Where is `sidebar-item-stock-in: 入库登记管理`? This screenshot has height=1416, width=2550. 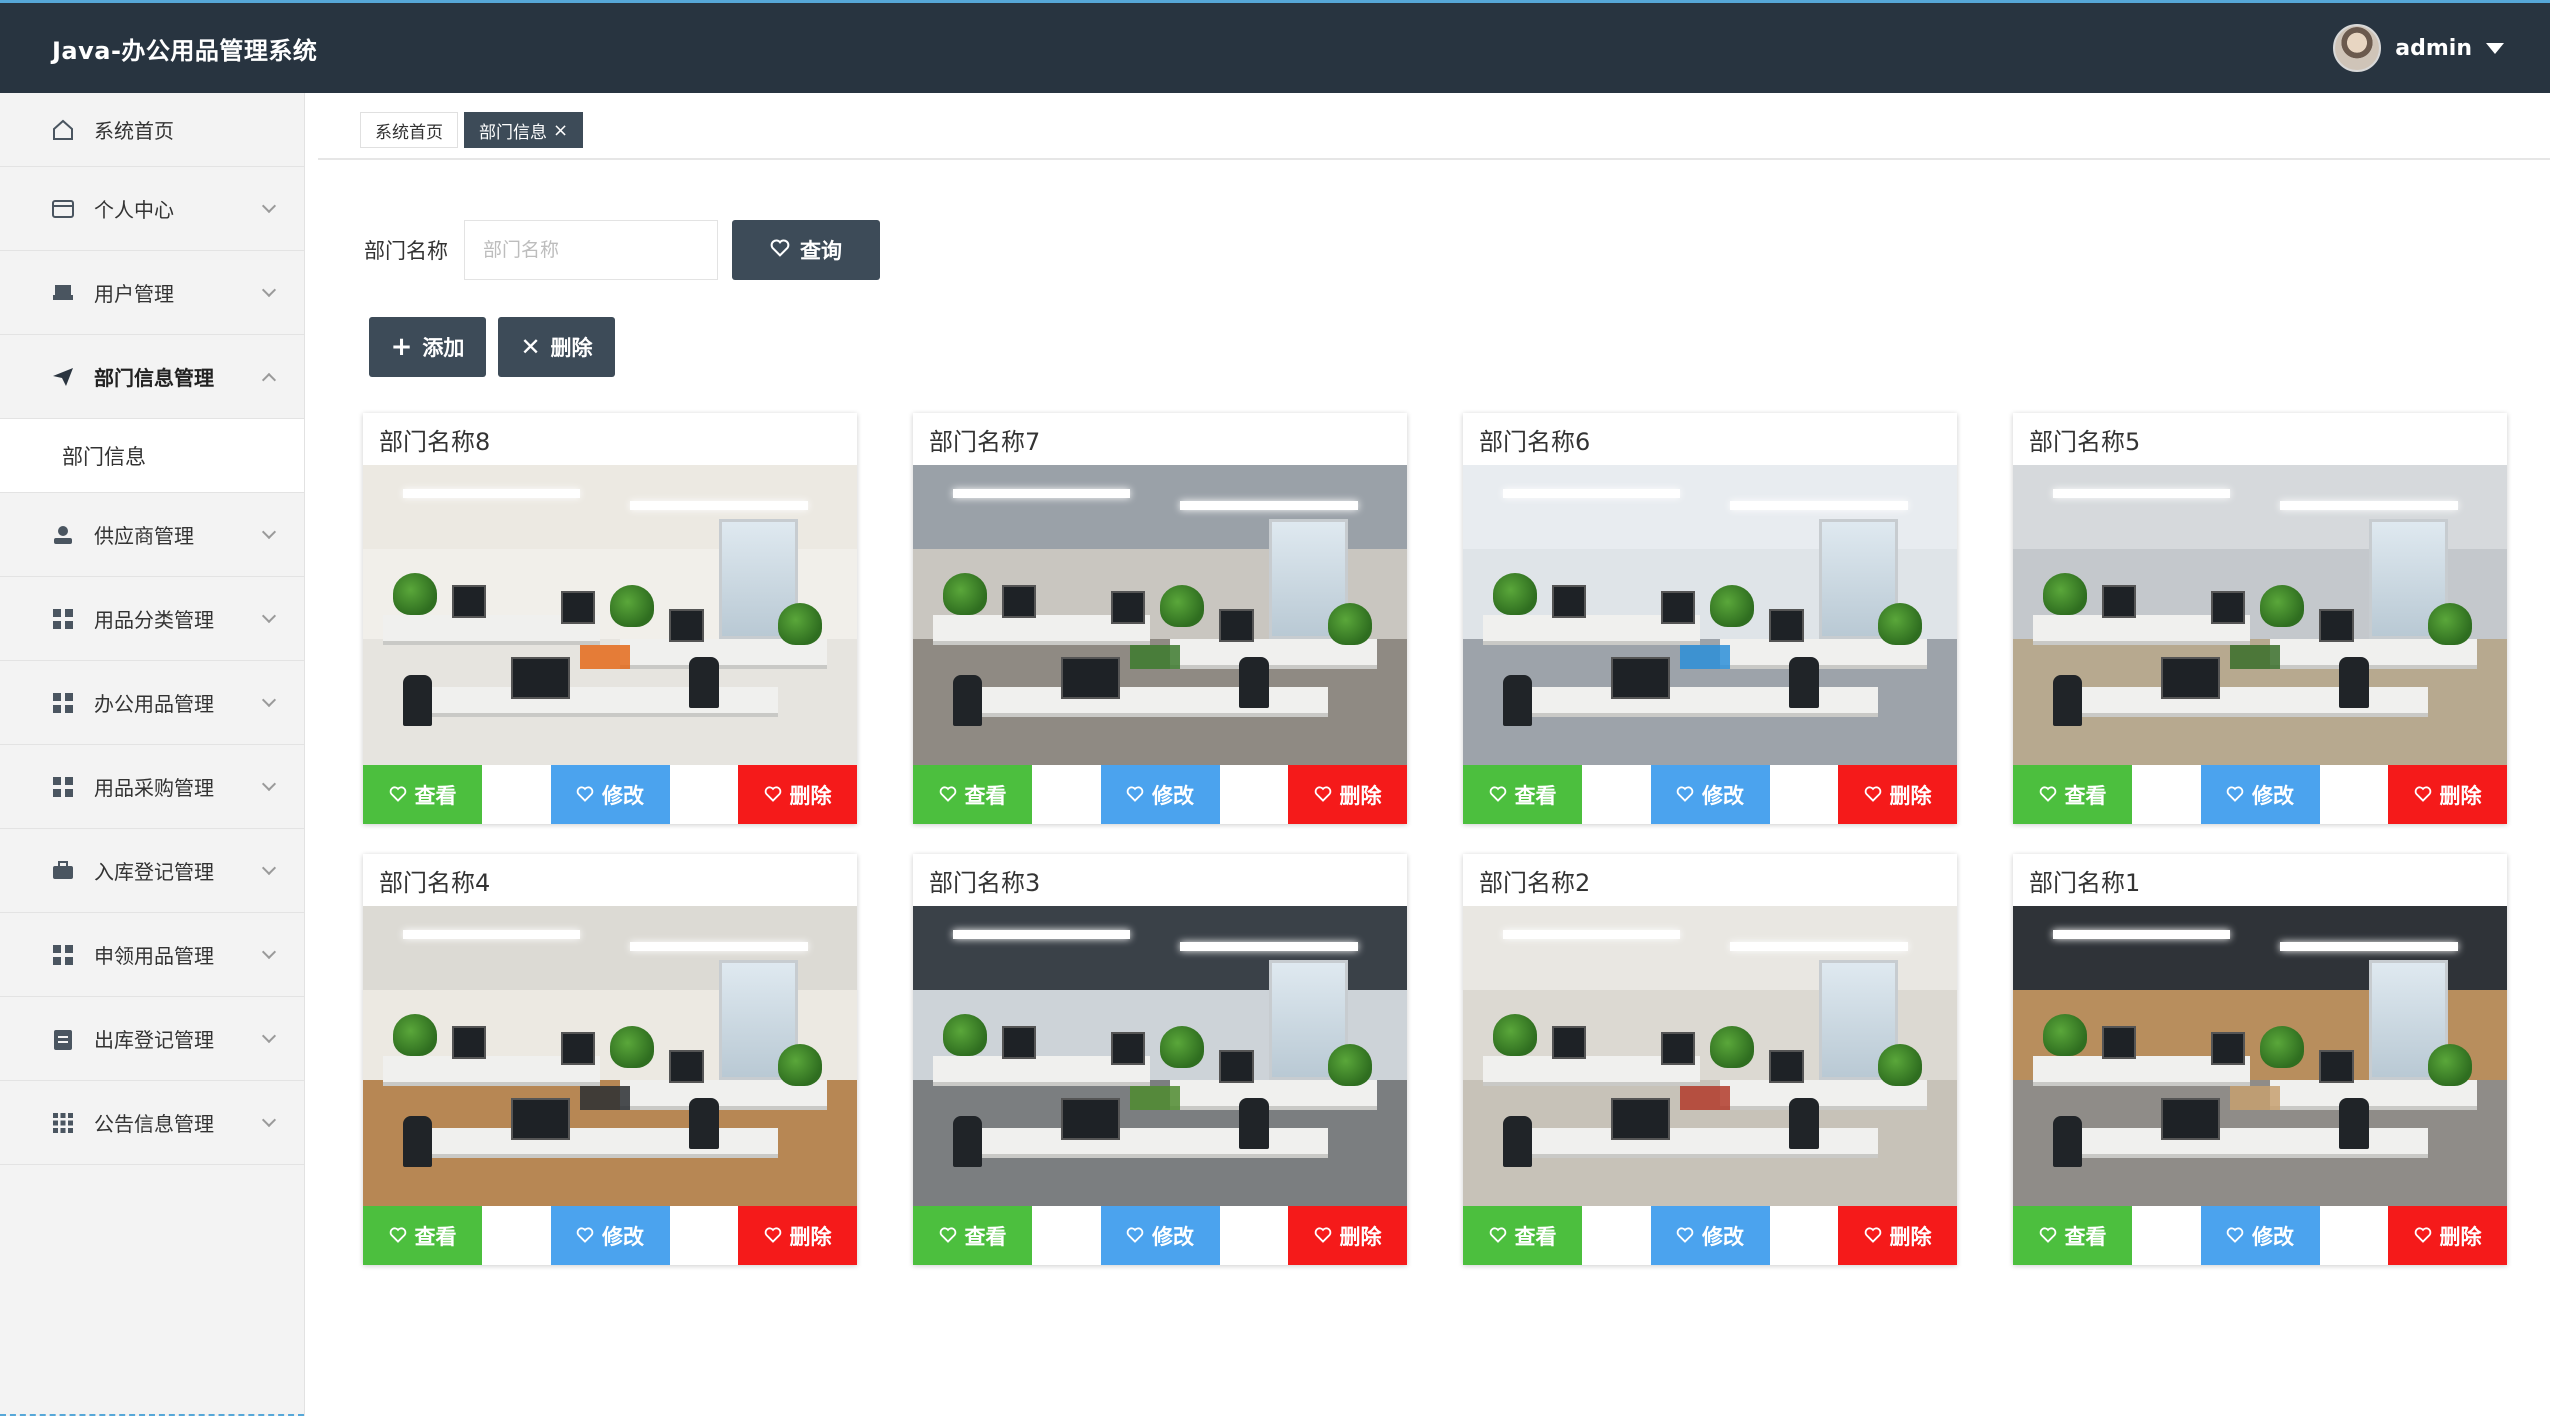
sidebar-item-stock-in: 入库登记管理 is located at coordinates (152, 871).